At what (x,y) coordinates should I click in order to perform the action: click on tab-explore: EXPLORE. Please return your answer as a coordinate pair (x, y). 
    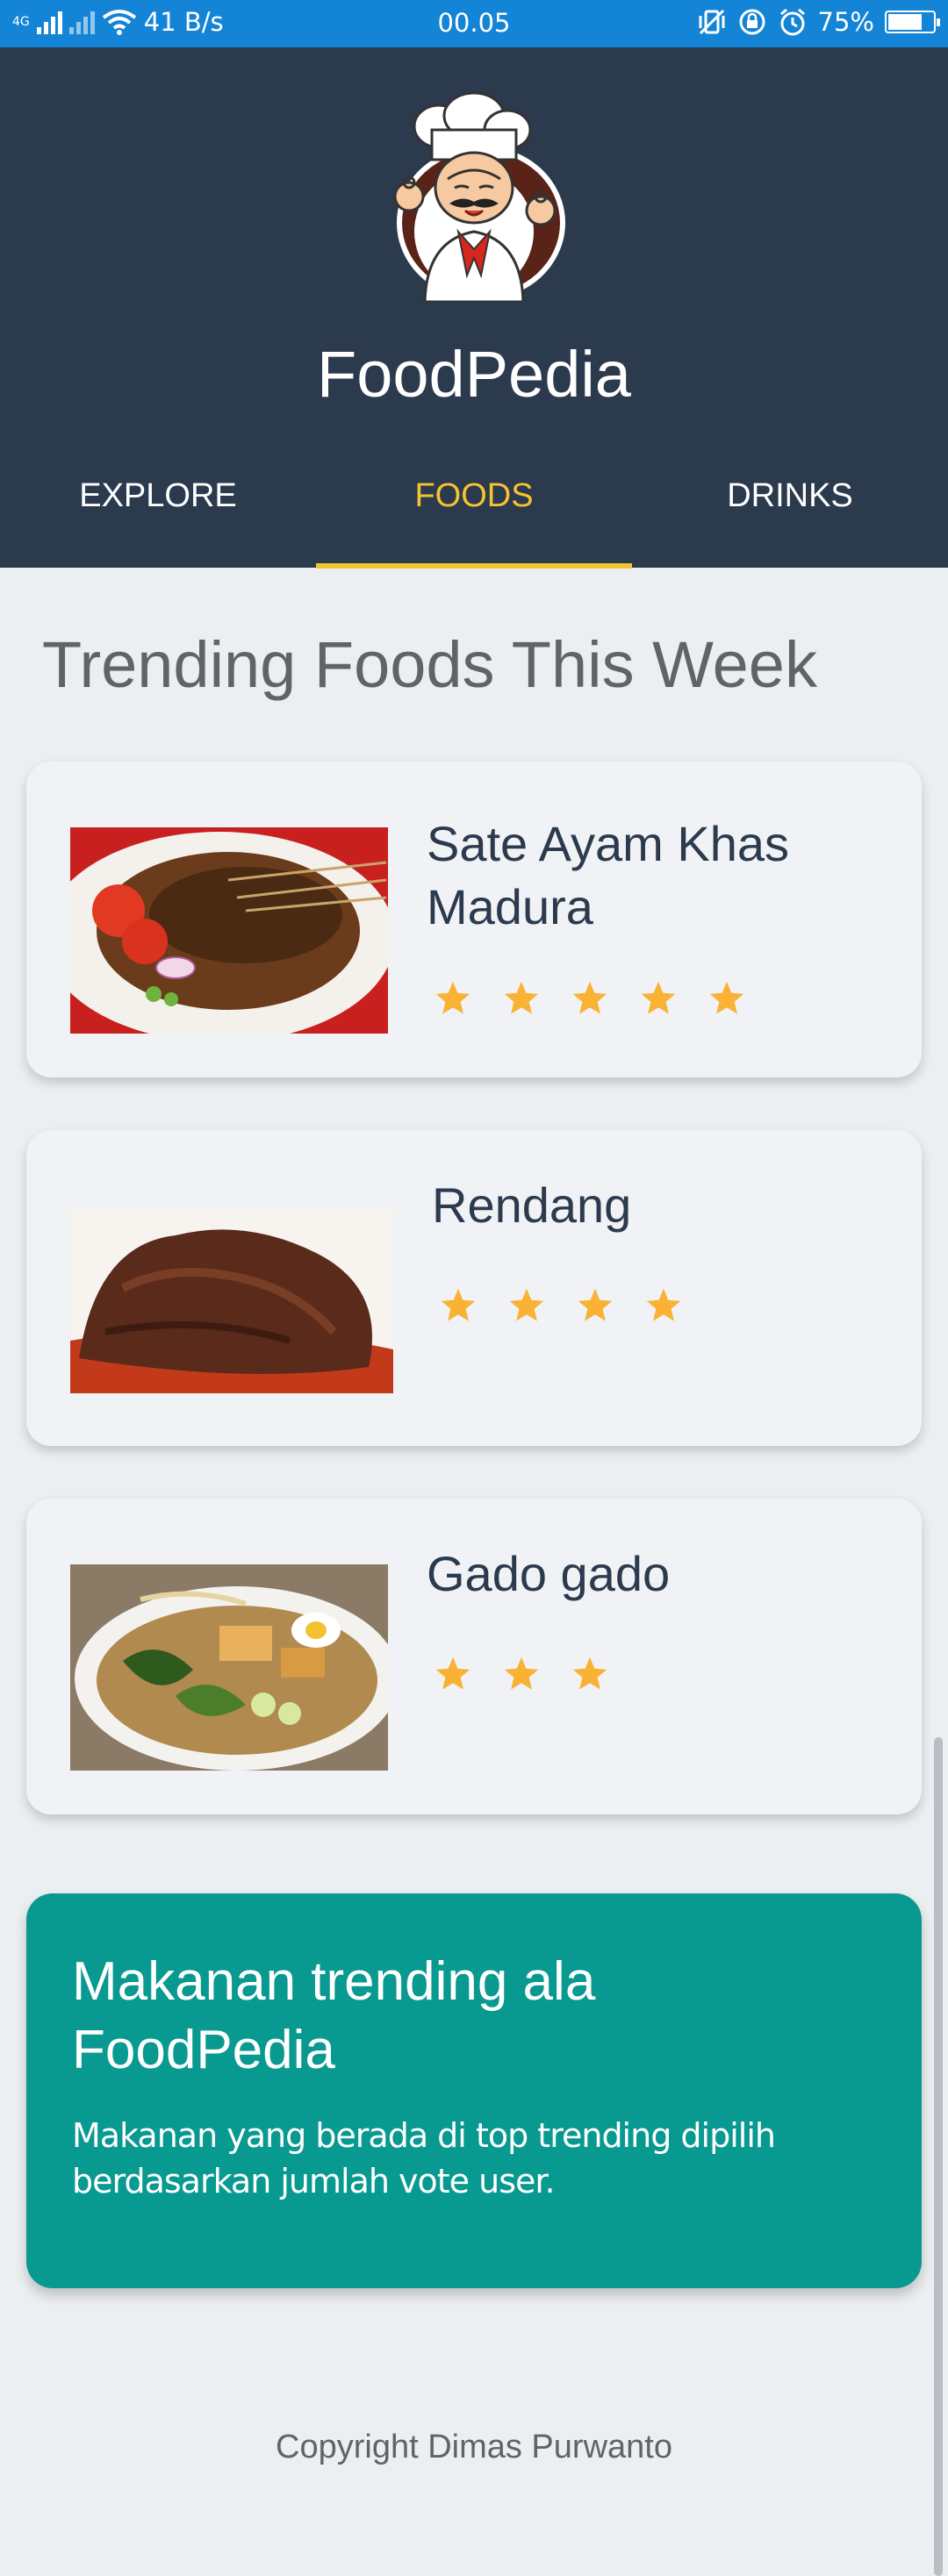
    Looking at the image, I should click on (158, 496).